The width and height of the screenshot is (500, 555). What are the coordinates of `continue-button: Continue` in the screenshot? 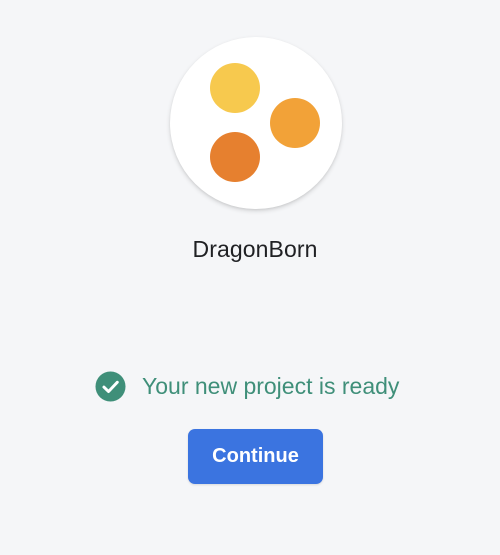 It's located at (255, 456).